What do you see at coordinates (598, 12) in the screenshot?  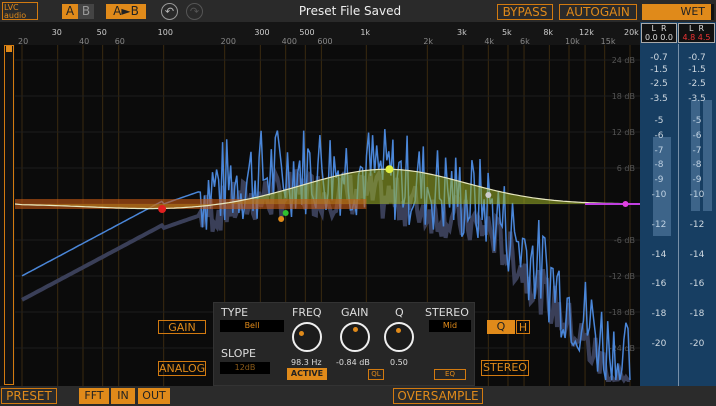 I see `autogain-button: AUTOGAIN` at bounding box center [598, 12].